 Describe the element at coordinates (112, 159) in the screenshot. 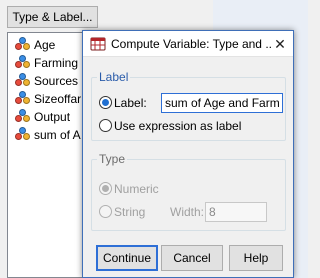

I see `type-group-legend: Type` at that location.